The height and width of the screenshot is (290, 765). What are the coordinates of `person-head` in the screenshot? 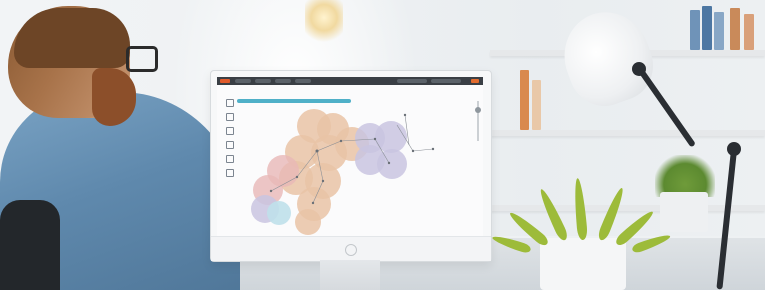 It's located at (83, 66).